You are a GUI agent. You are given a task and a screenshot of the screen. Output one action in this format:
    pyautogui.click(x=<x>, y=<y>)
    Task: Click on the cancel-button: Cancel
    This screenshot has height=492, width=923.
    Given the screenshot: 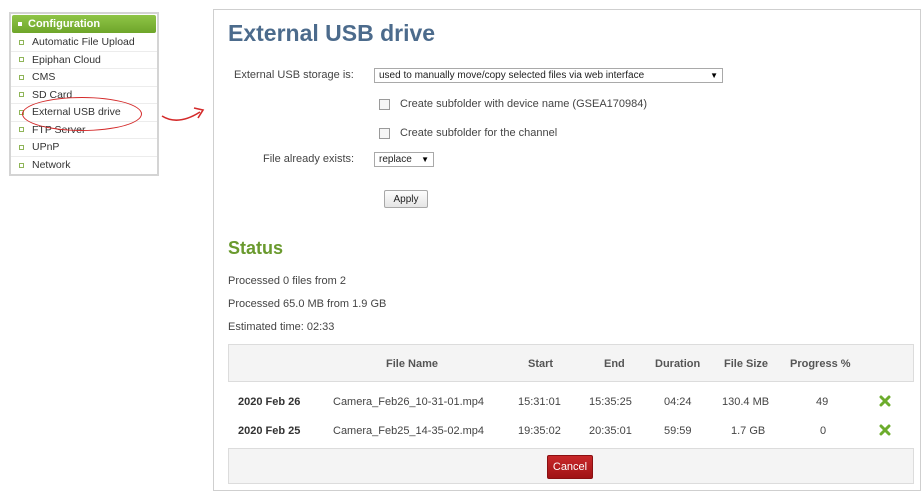 What is the action you would take?
    pyautogui.click(x=570, y=467)
    